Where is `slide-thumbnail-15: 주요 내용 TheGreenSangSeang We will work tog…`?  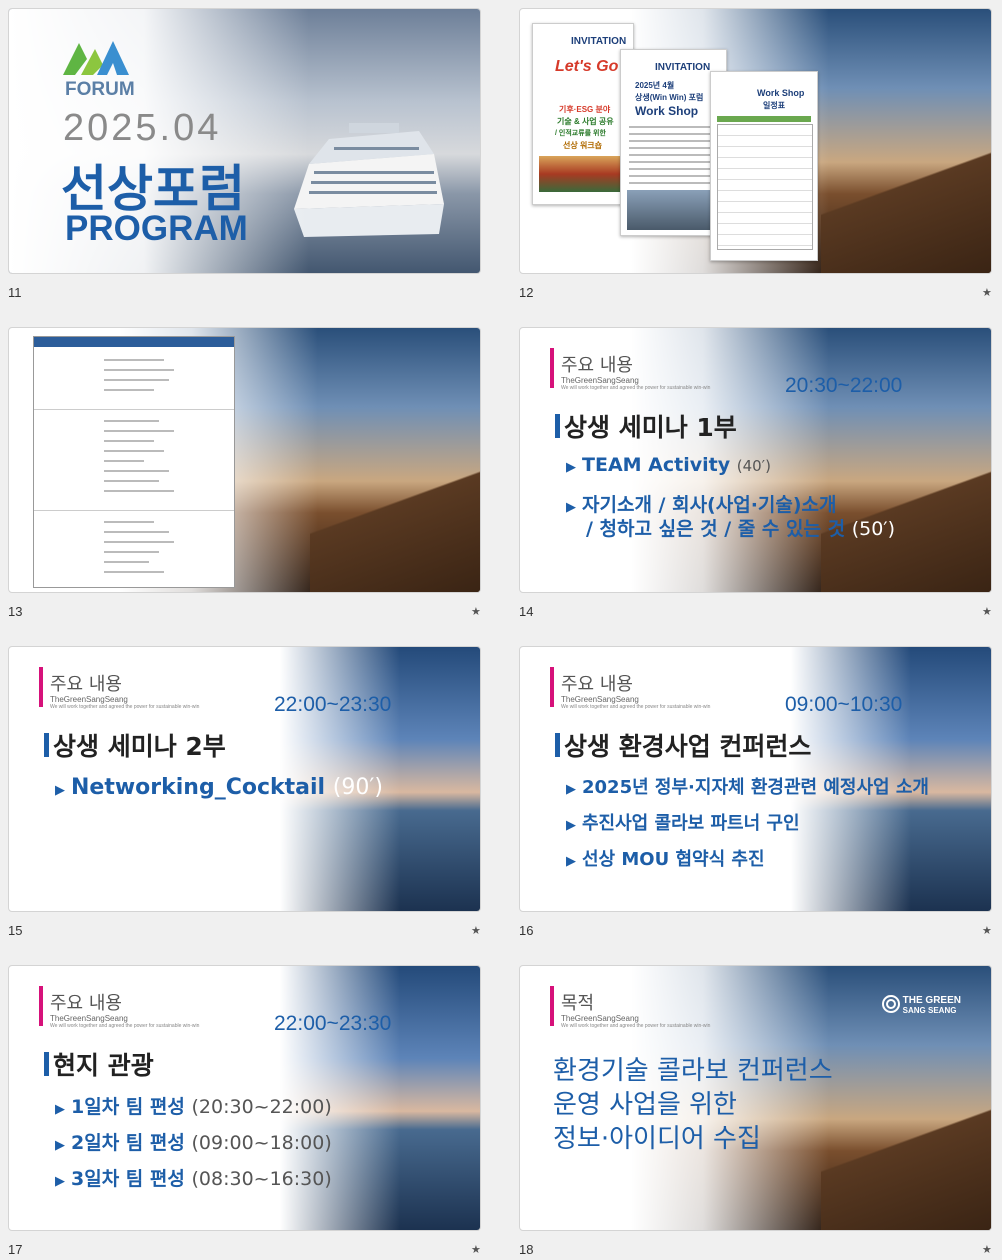
slide-thumbnail-15: 주요 내용 TheGreenSangSeang We will work tog… is located at coordinates (244, 779).